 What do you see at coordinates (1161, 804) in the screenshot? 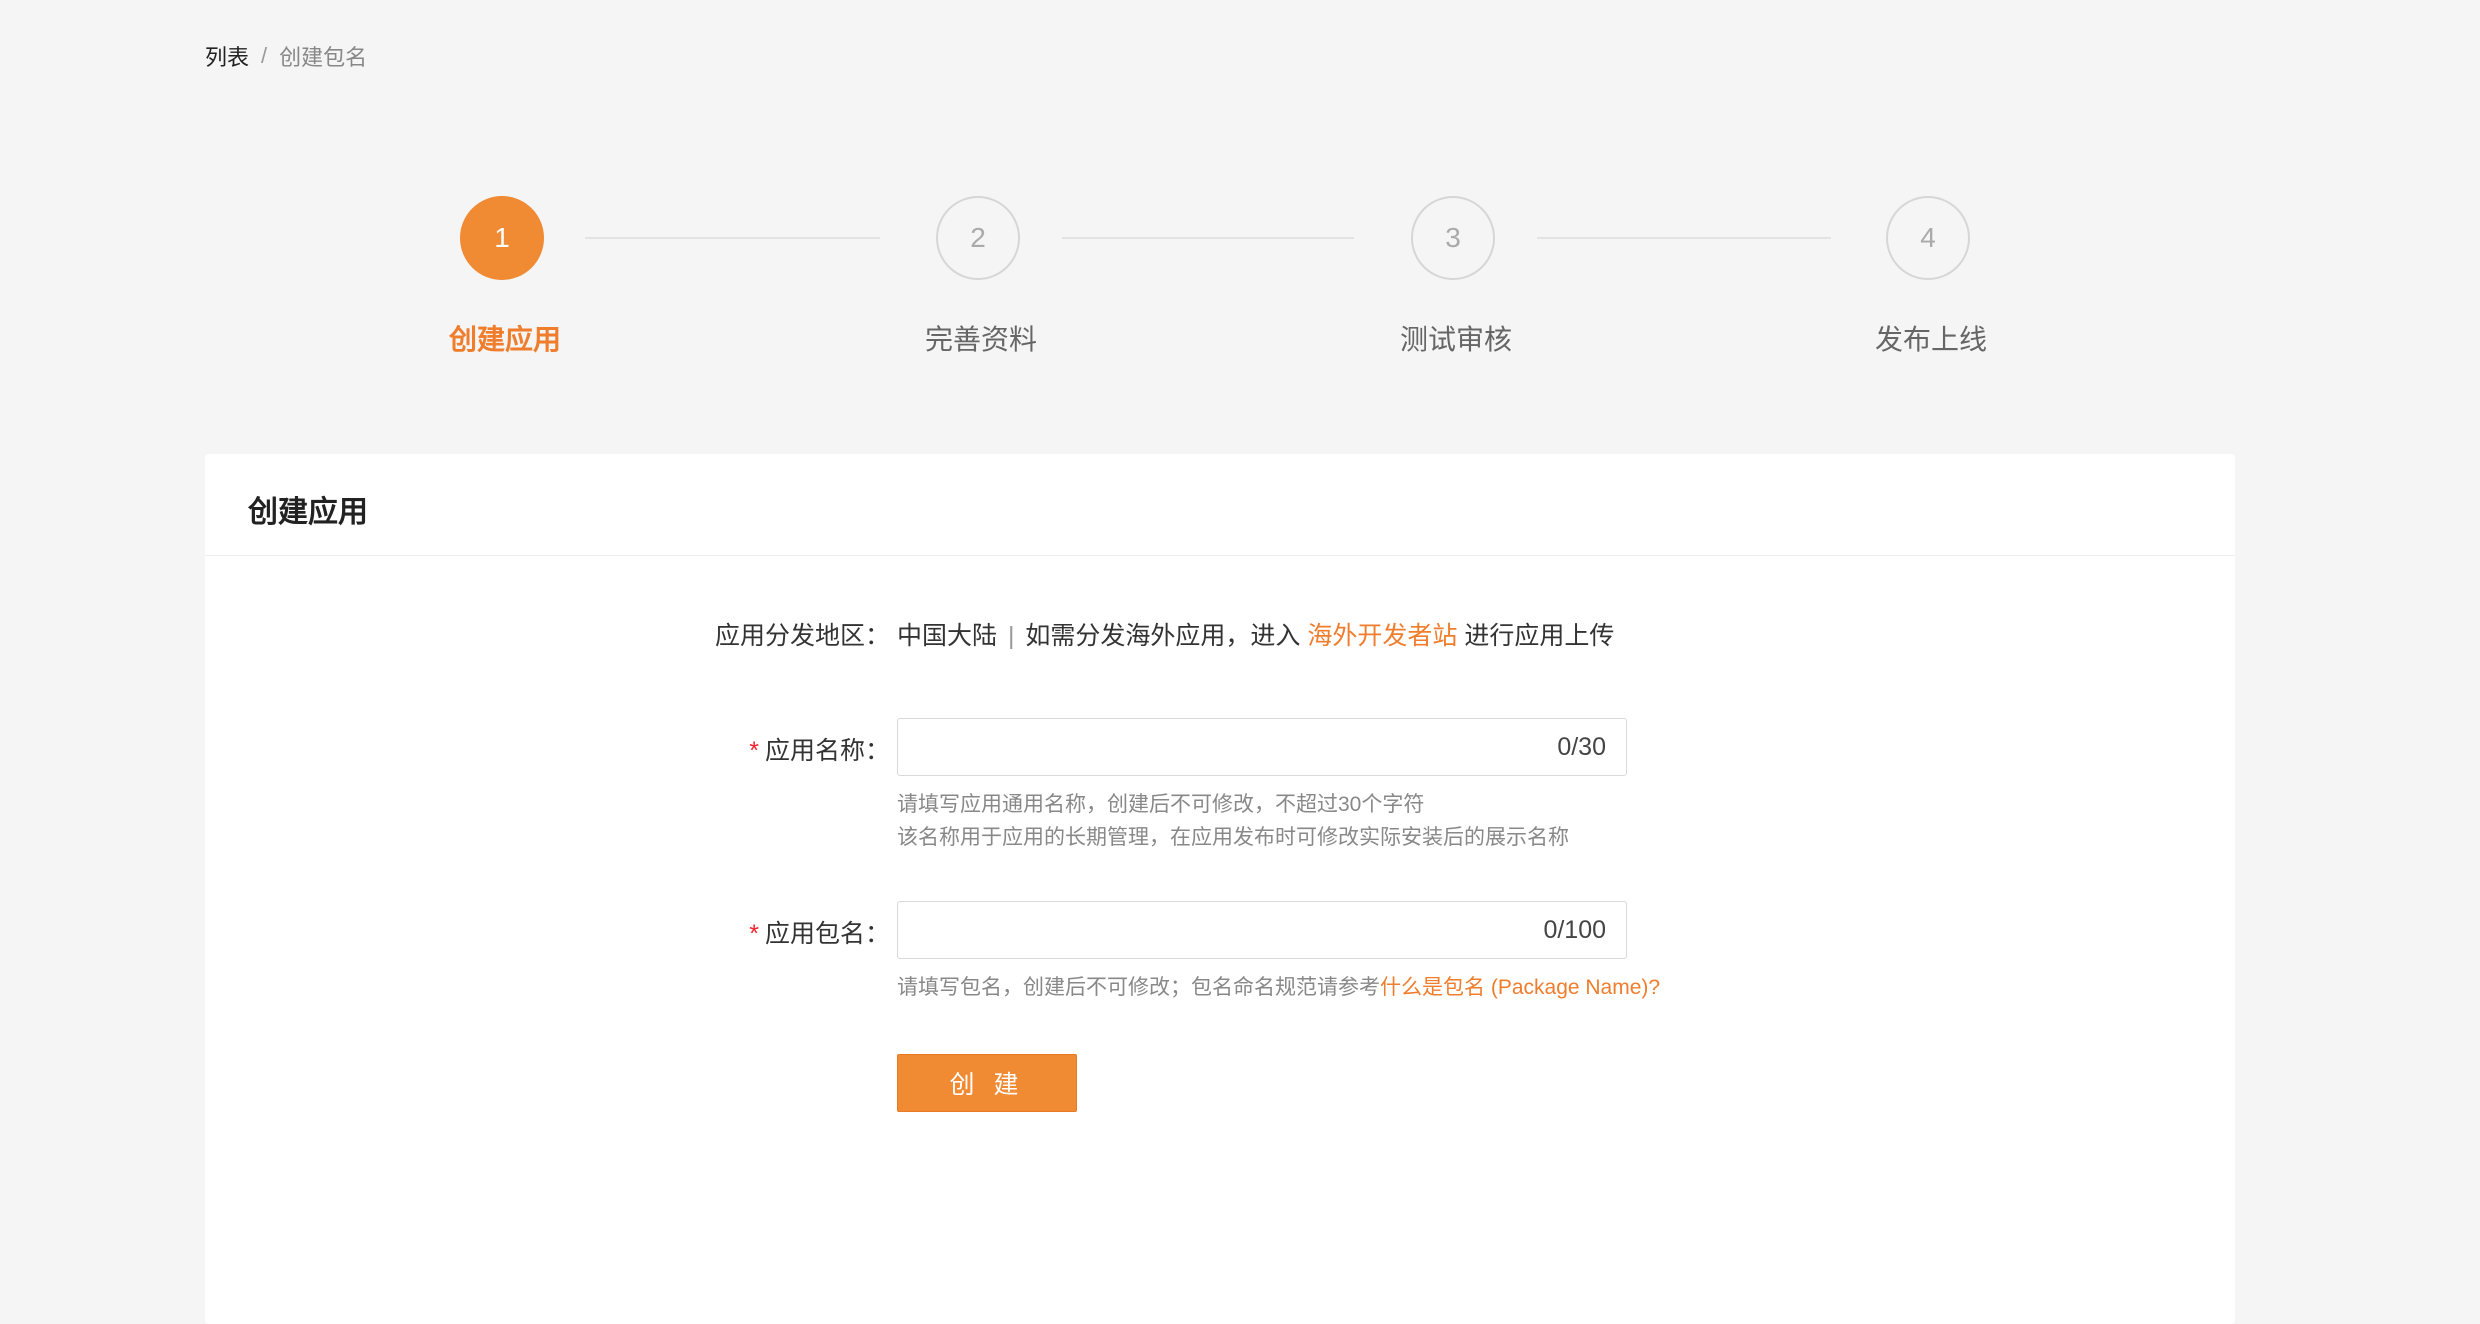
I see `app-name-help-line1: 请填写应用通用名称，创建后不可修改，不超过30个字符` at bounding box center [1161, 804].